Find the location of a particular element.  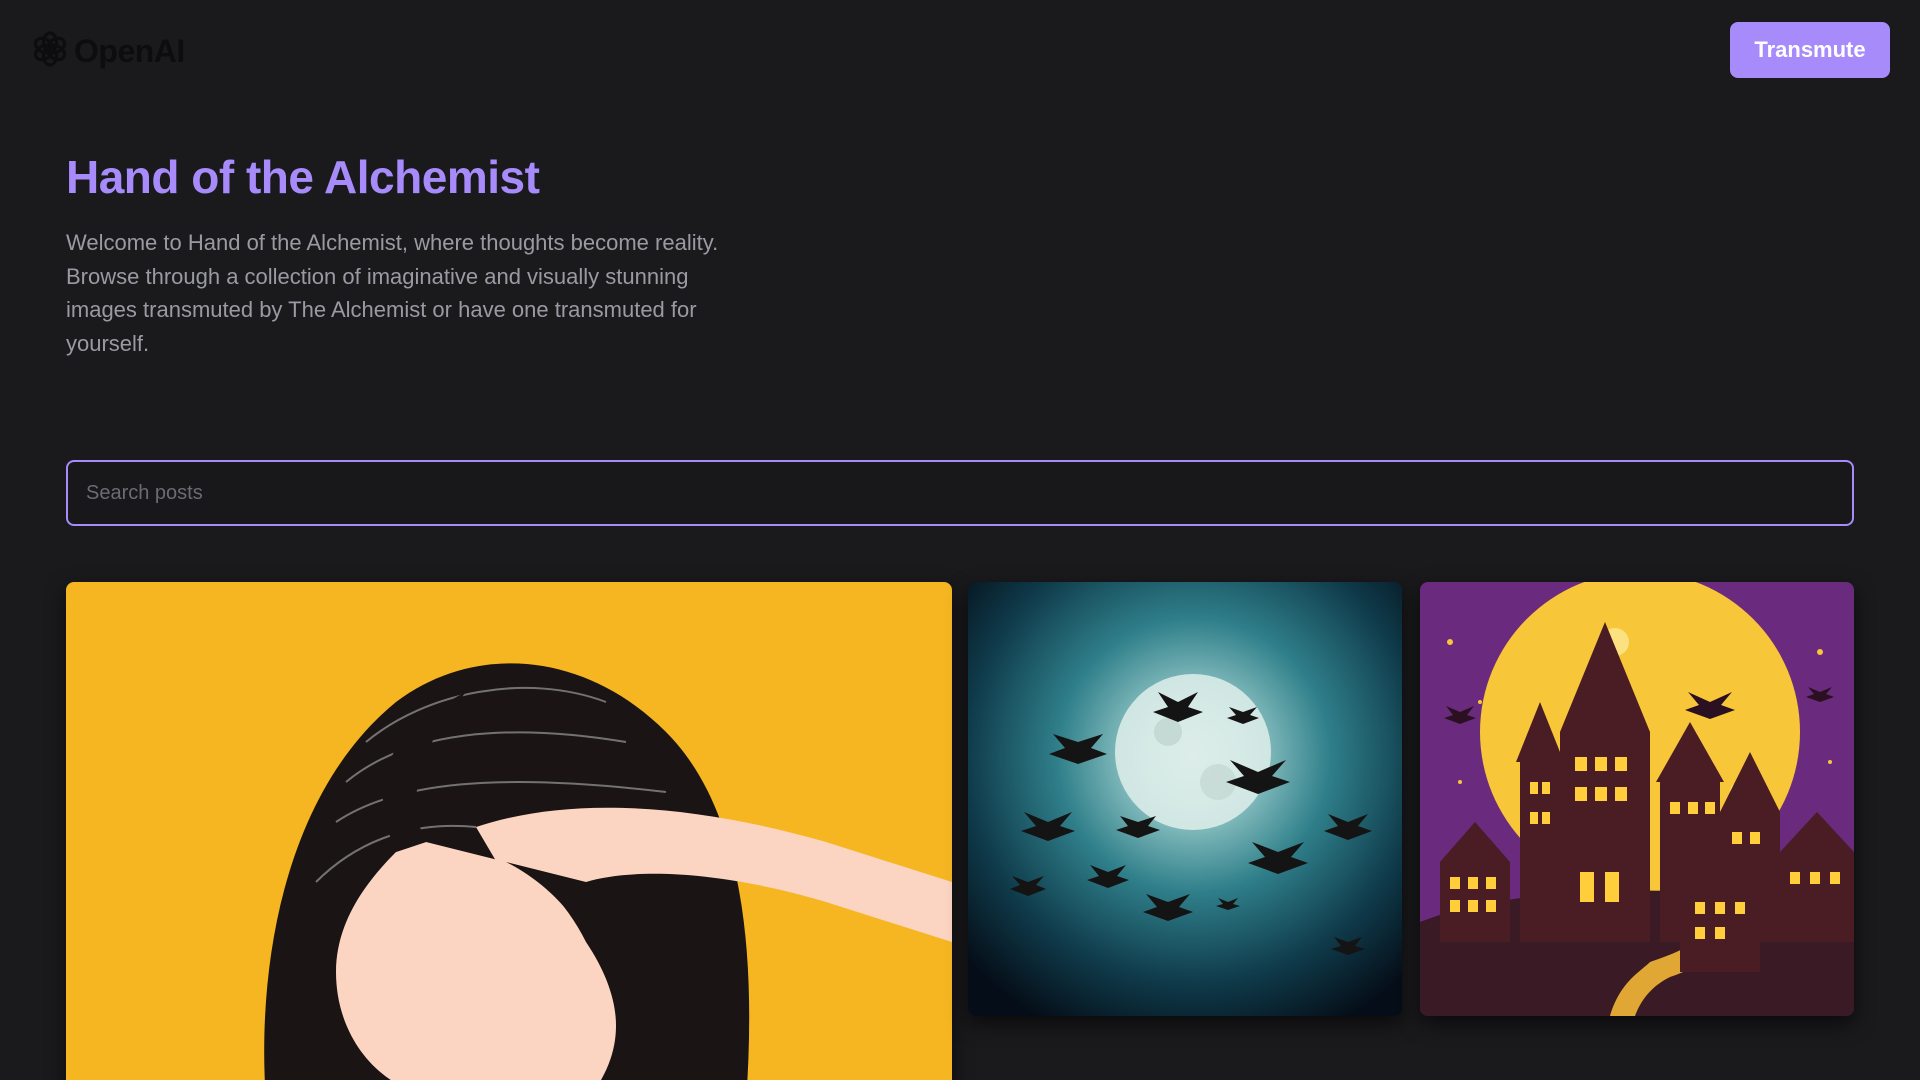

gallery-card-bats-moon is located at coordinates (1185, 799).